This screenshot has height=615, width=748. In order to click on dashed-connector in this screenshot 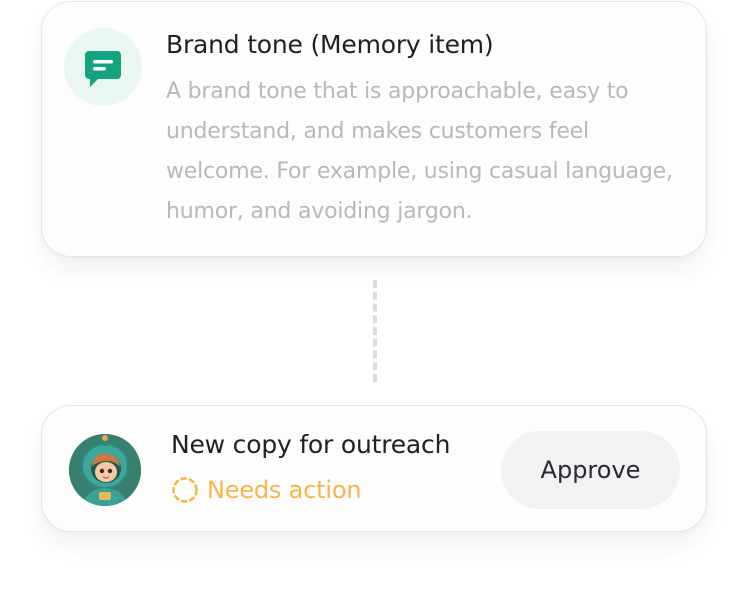, I will do `click(375, 331)`.